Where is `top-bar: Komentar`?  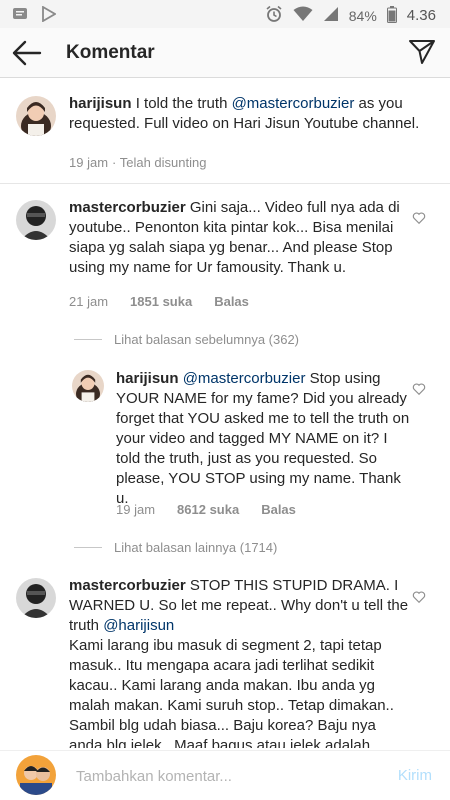
top-bar: Komentar is located at coordinates (225, 53).